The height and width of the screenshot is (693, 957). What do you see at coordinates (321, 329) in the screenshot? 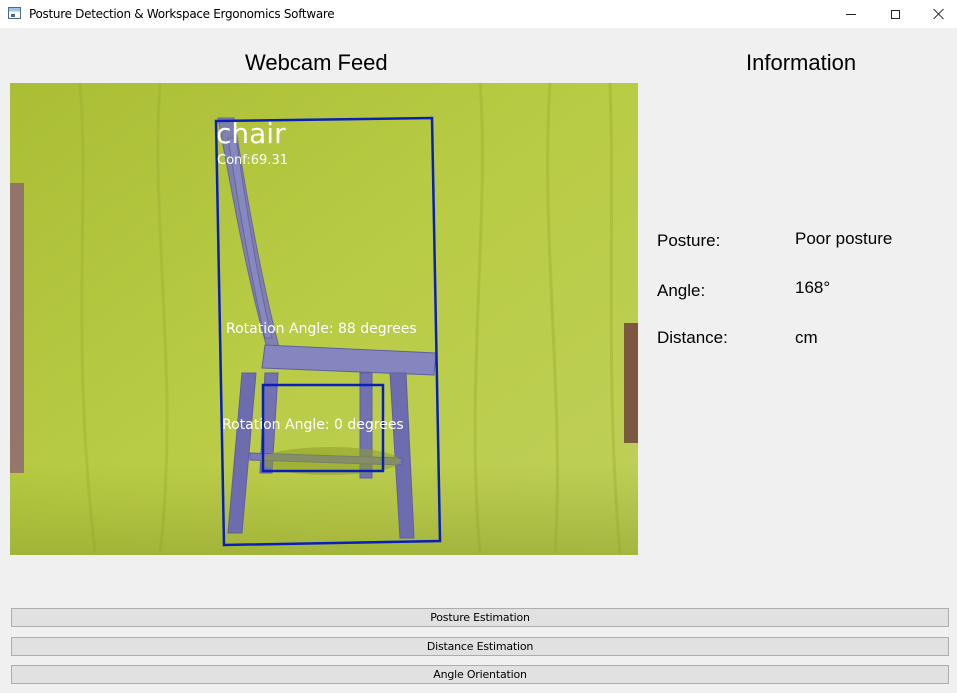
I see `rotation-angle-text-1: Rotation Angle: 88 degrees` at bounding box center [321, 329].